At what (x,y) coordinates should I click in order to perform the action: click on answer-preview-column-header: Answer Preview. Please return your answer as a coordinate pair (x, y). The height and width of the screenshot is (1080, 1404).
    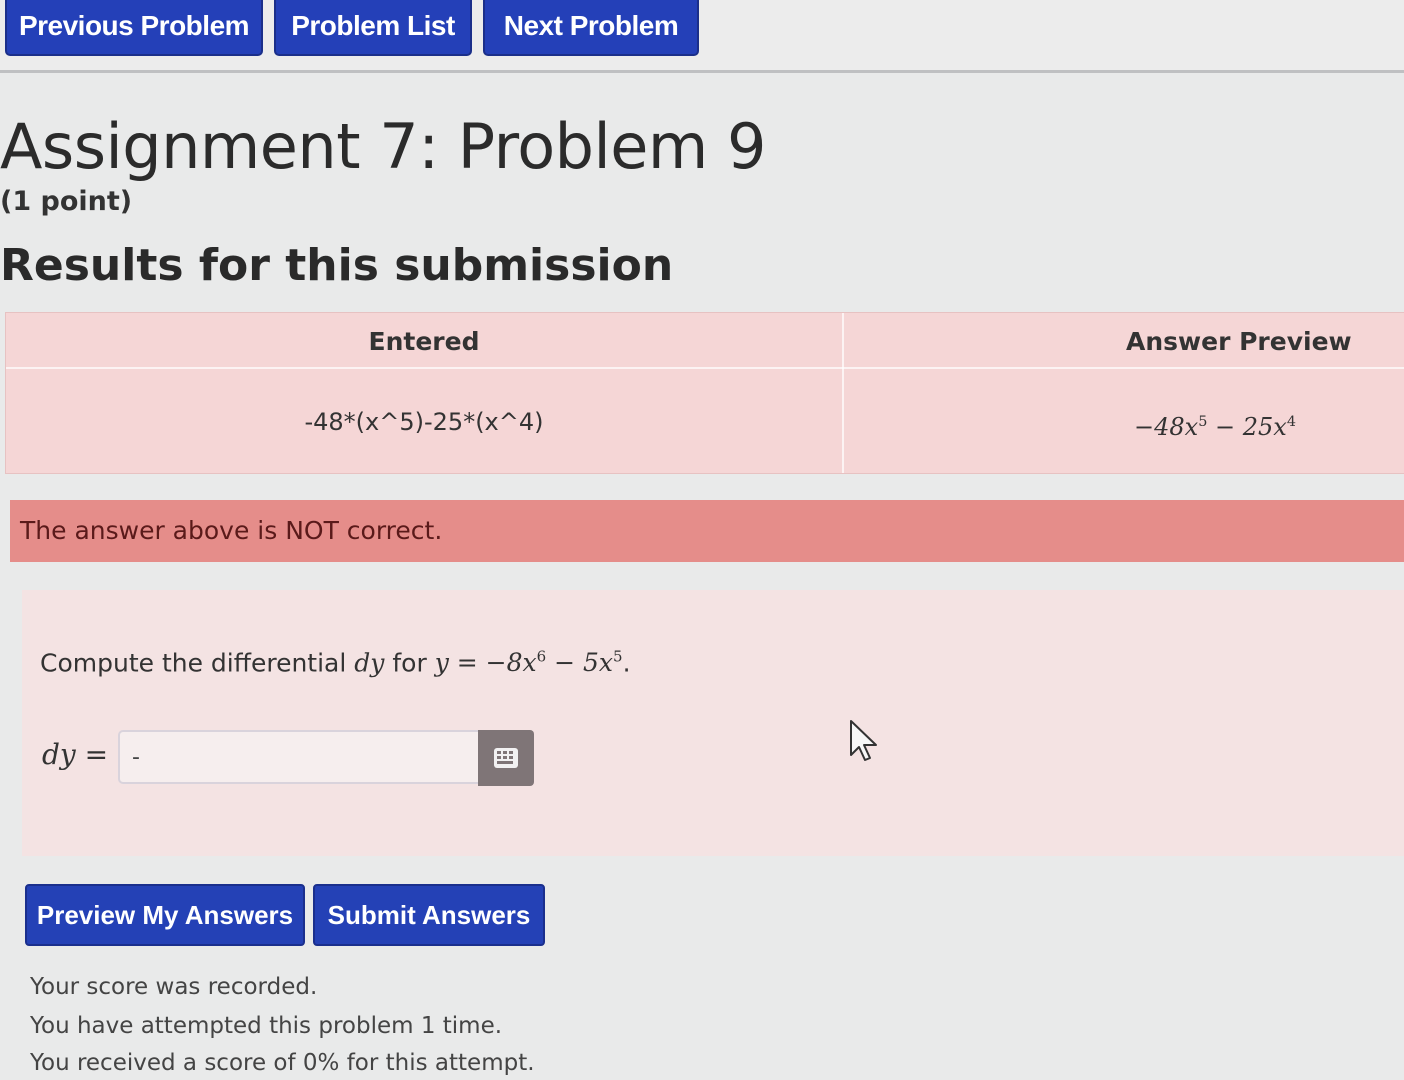
    Looking at the image, I should click on (1239, 341).